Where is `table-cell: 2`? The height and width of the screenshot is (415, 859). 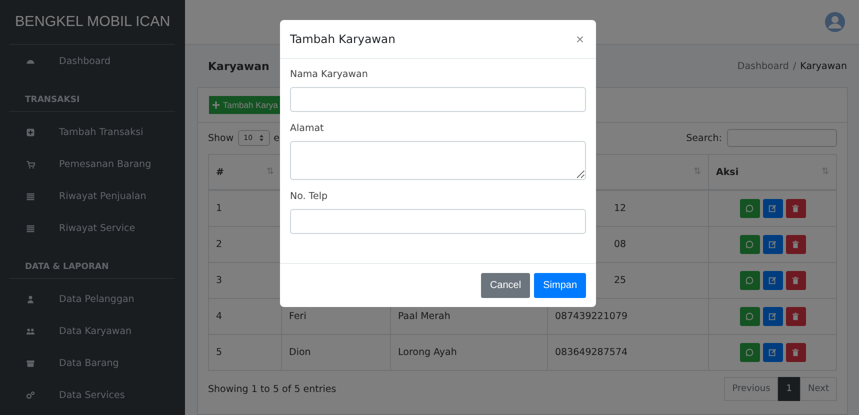
table-cell: 2 is located at coordinates (219, 244).